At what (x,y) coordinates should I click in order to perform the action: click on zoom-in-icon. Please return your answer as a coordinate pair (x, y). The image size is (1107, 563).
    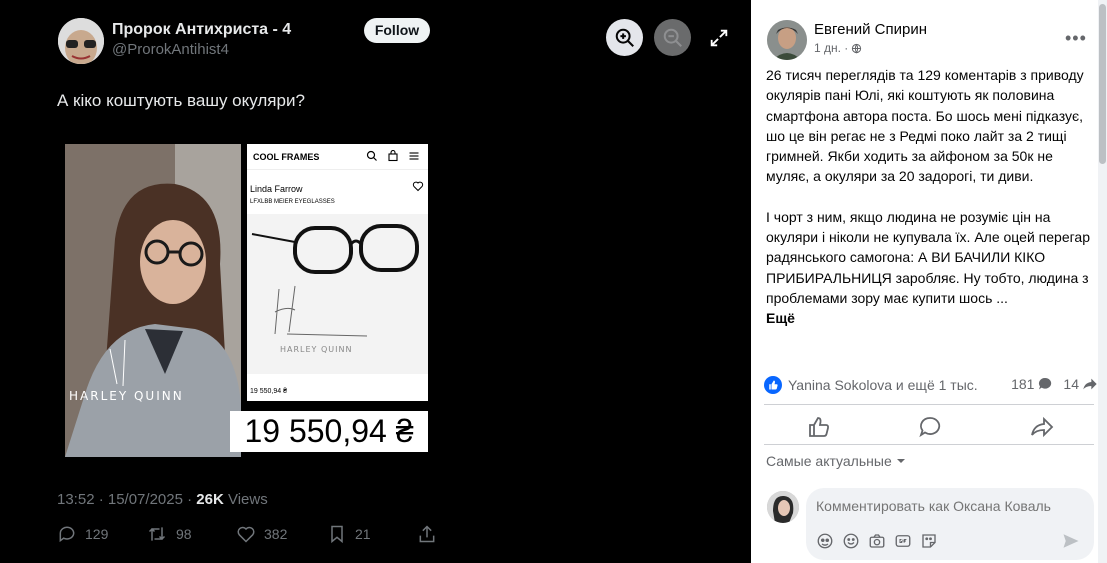
    Looking at the image, I should click on (624, 37).